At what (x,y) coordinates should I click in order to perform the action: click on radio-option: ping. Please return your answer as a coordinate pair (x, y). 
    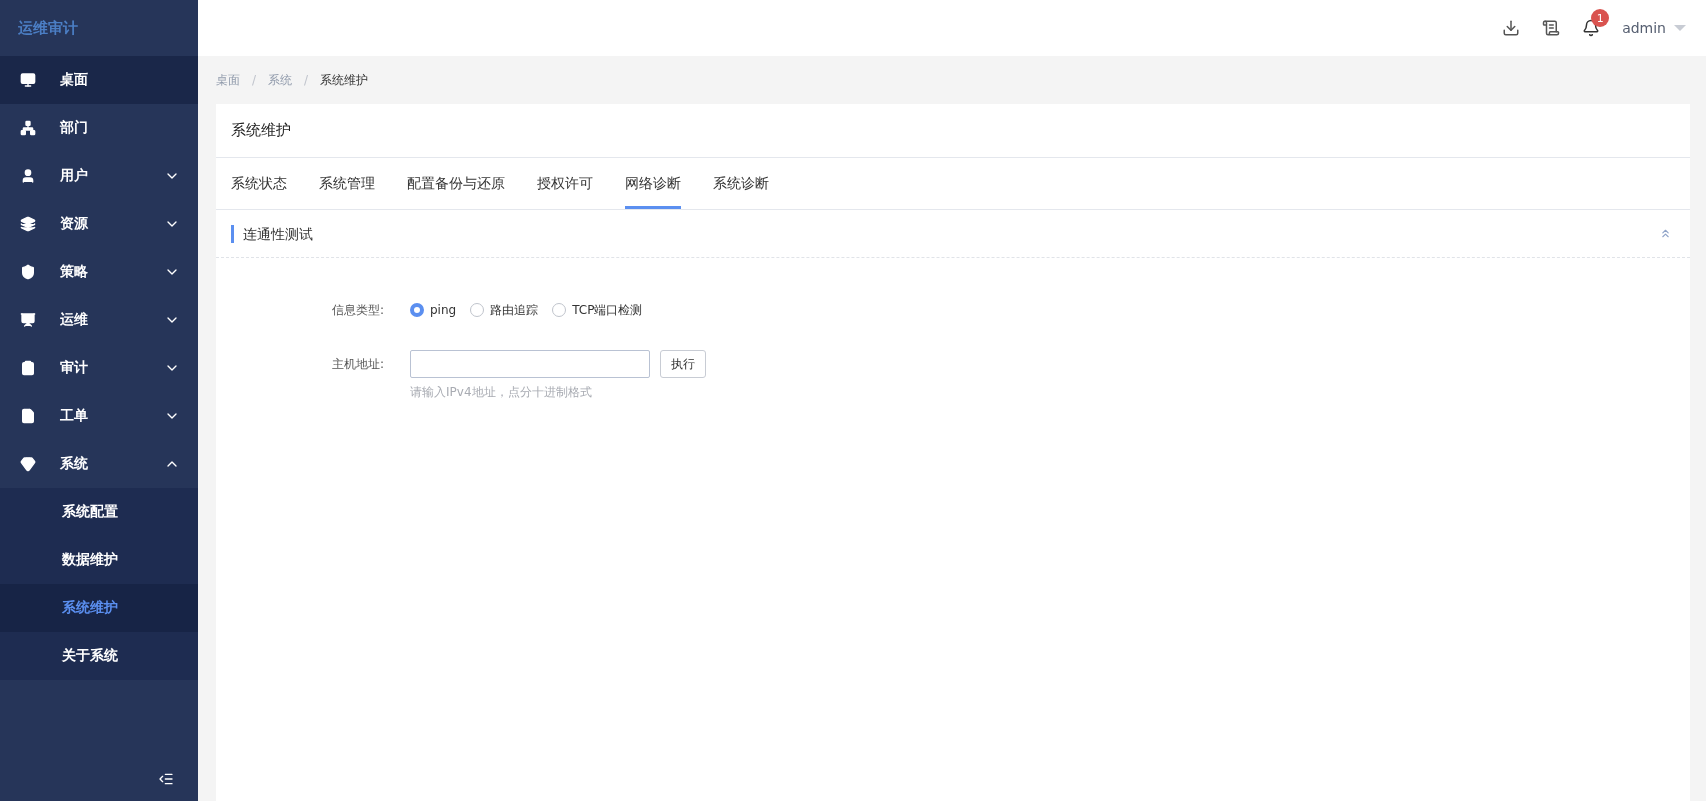
    Looking at the image, I should click on (433, 310).